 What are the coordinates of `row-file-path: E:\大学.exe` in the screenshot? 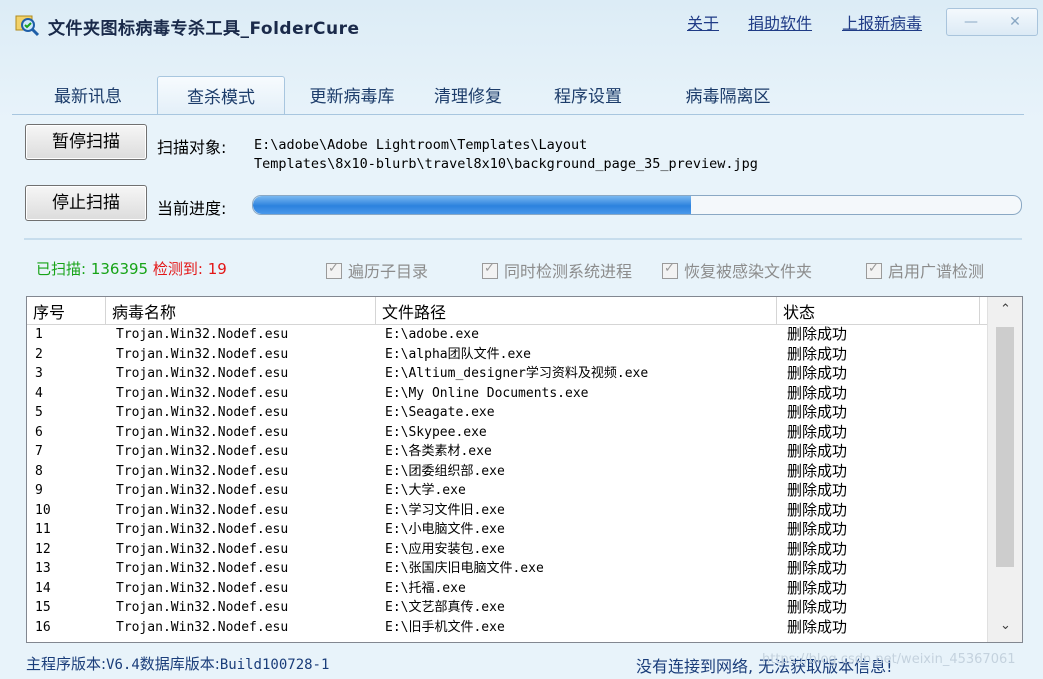 It's located at (425, 490).